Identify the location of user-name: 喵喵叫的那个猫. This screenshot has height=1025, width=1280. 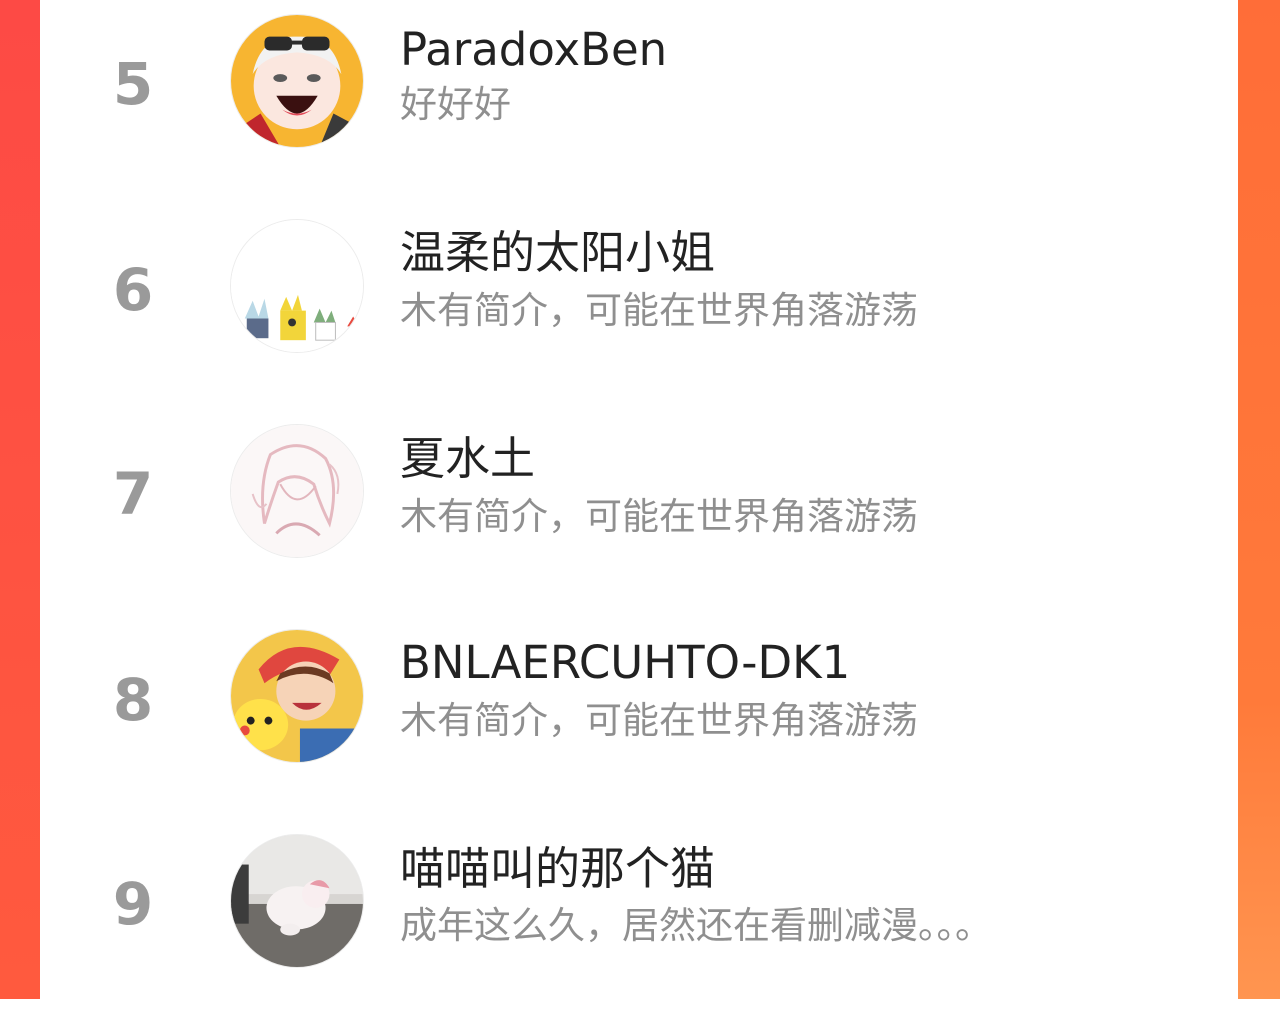
(557, 868).